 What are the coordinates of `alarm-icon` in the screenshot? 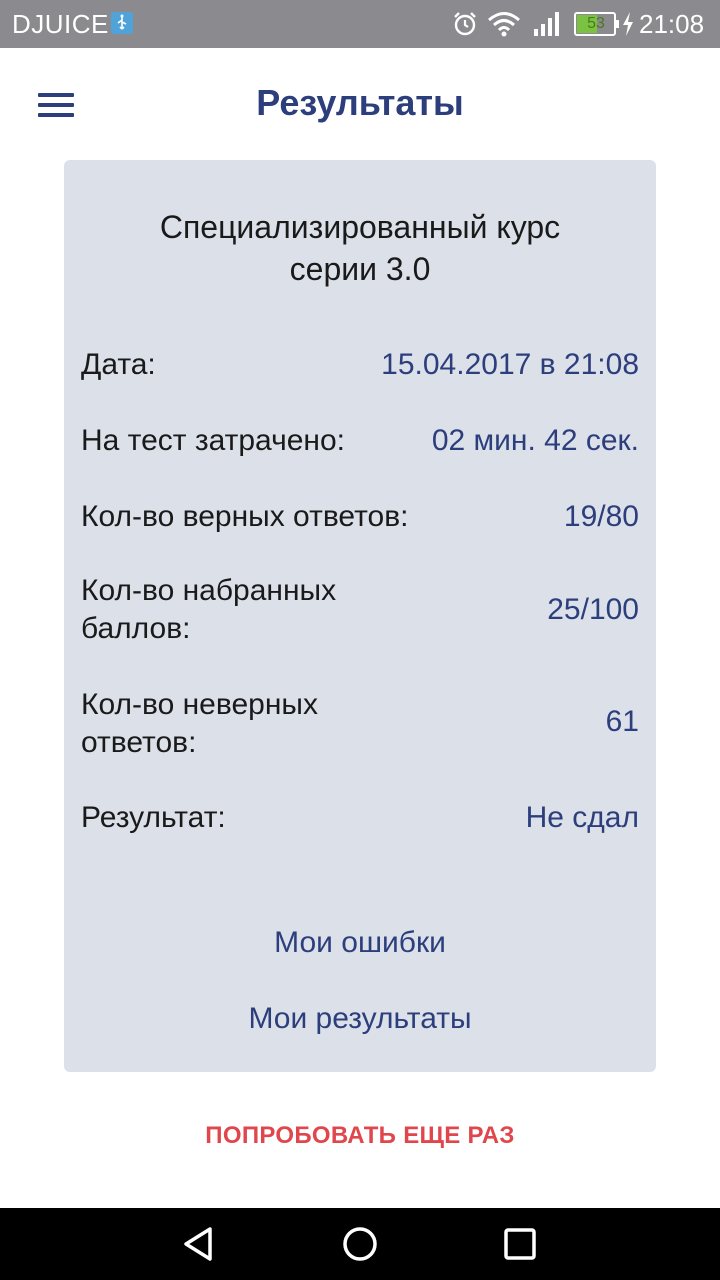 It's located at (465, 24).